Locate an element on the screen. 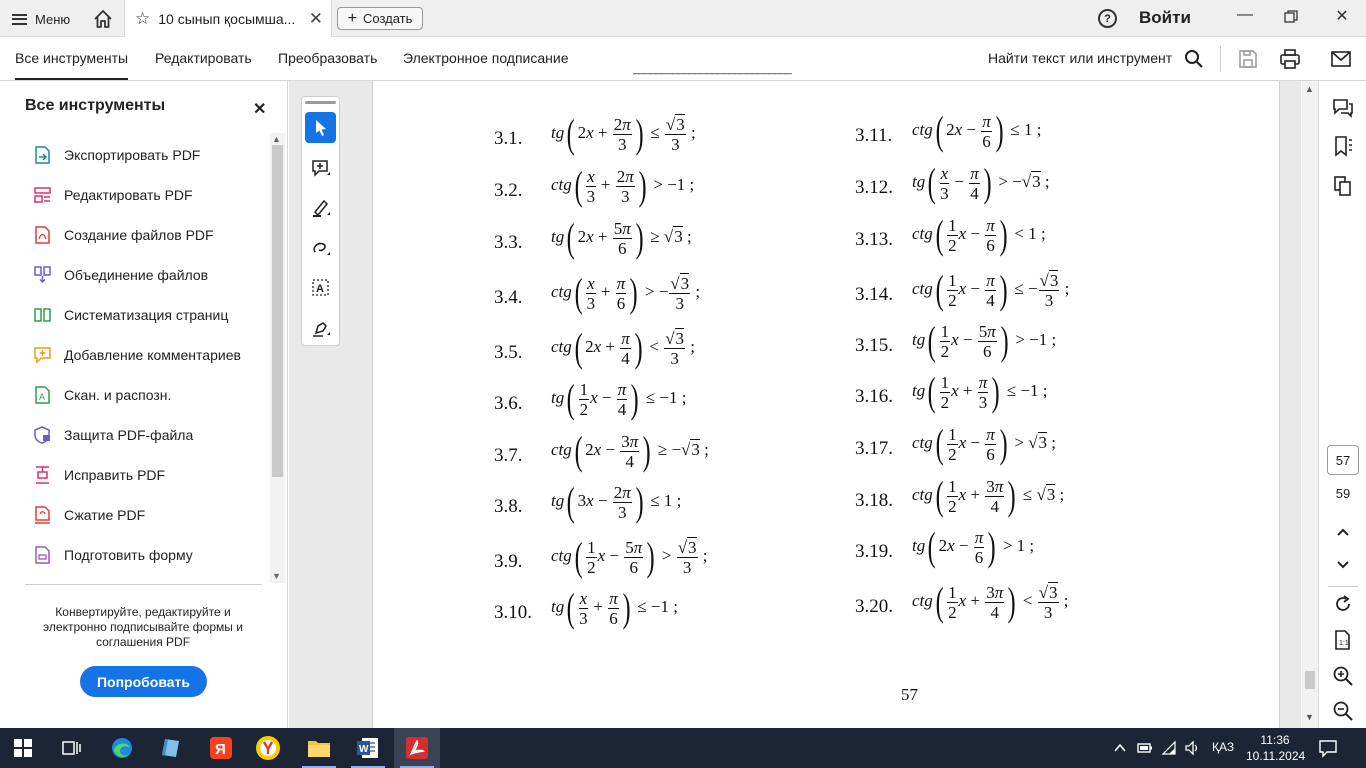 Image resolution: width=1366 pixels, height=768 pixels. tool-create-pdf: Создание файлов PDF is located at coordinates (124, 235).